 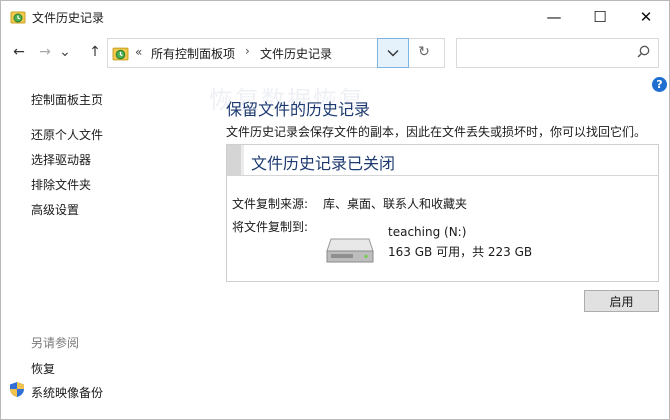 I want to click on search-icon, so click(x=643, y=51).